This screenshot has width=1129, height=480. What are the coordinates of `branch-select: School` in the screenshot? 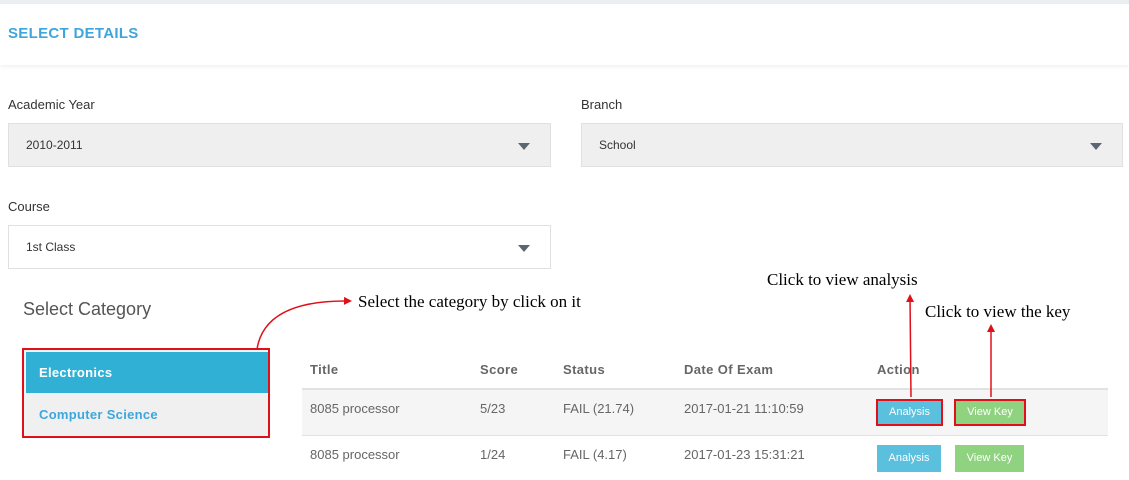 It's located at (852, 145).